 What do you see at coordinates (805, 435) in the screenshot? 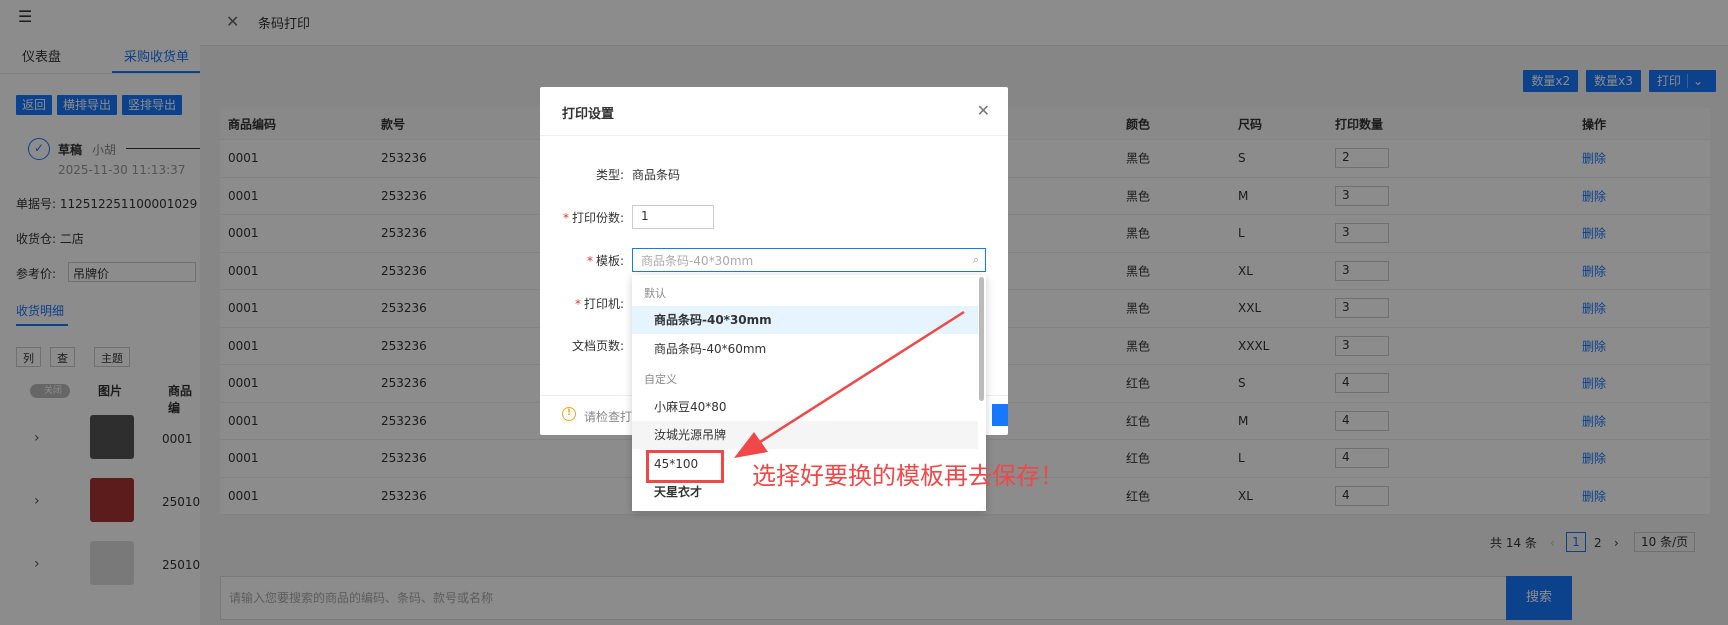
I see `option-rucheng: 汝城光源吊牌` at bounding box center [805, 435].